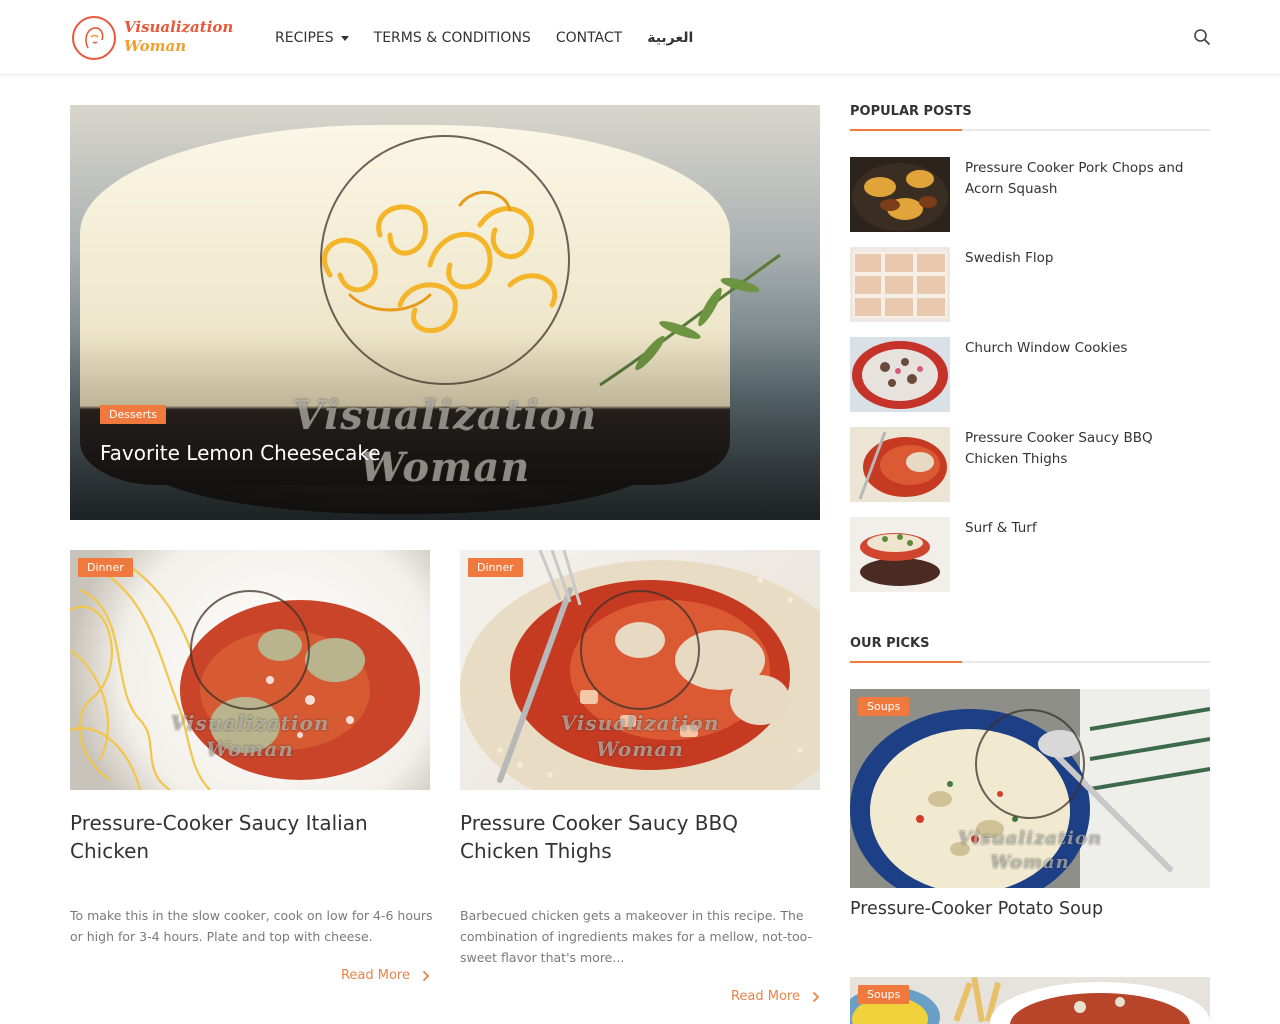 This screenshot has height=1024, width=1280. I want to click on pick-post-image: Visualization Woman Soups, so click(1030, 788).